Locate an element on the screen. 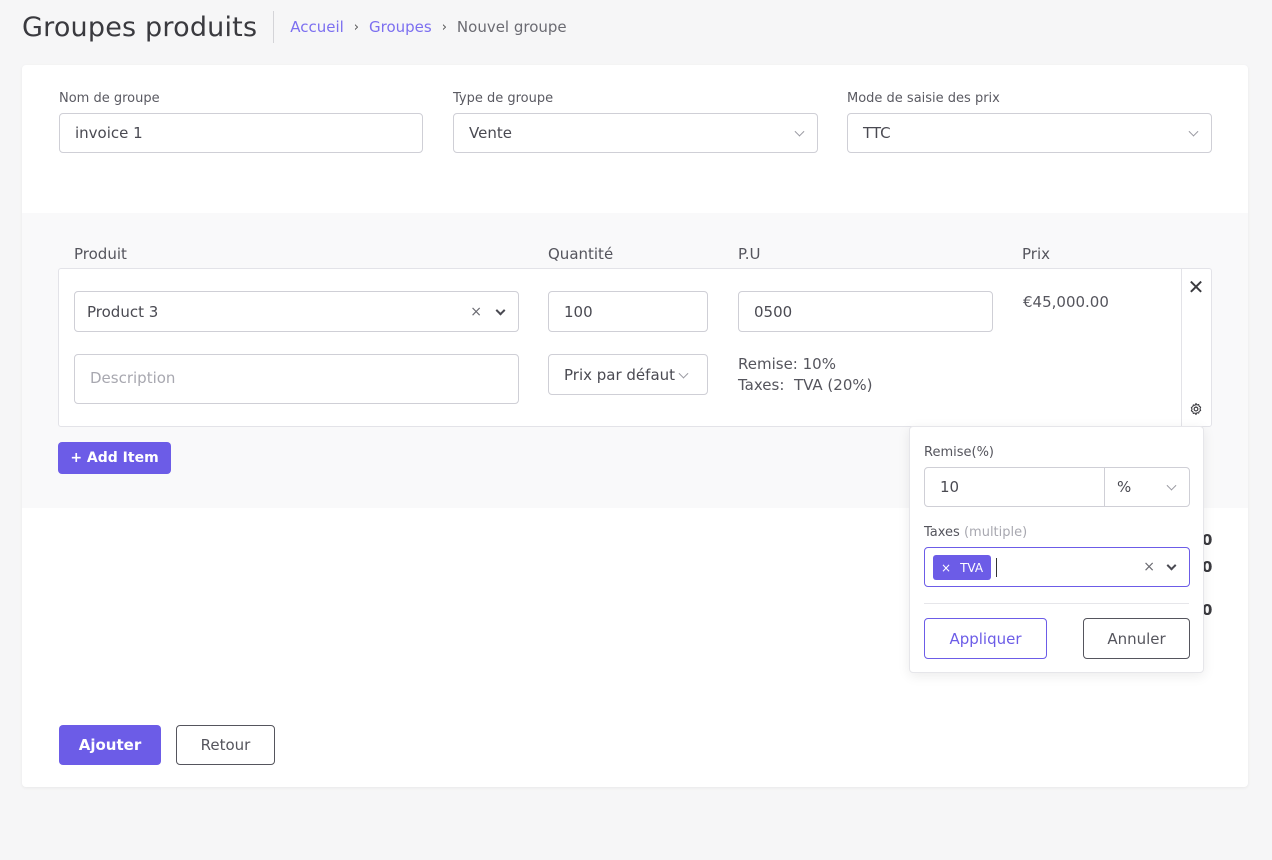 The height and width of the screenshot is (860, 1272). item-actions: ✕ is located at coordinates (1196, 347).